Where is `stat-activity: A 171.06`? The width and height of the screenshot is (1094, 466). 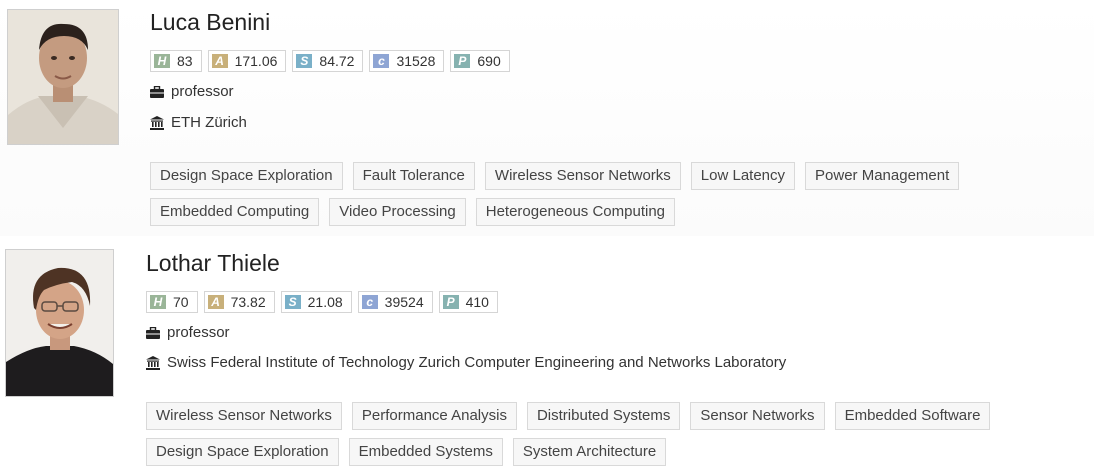 stat-activity: A 171.06 is located at coordinates (247, 61).